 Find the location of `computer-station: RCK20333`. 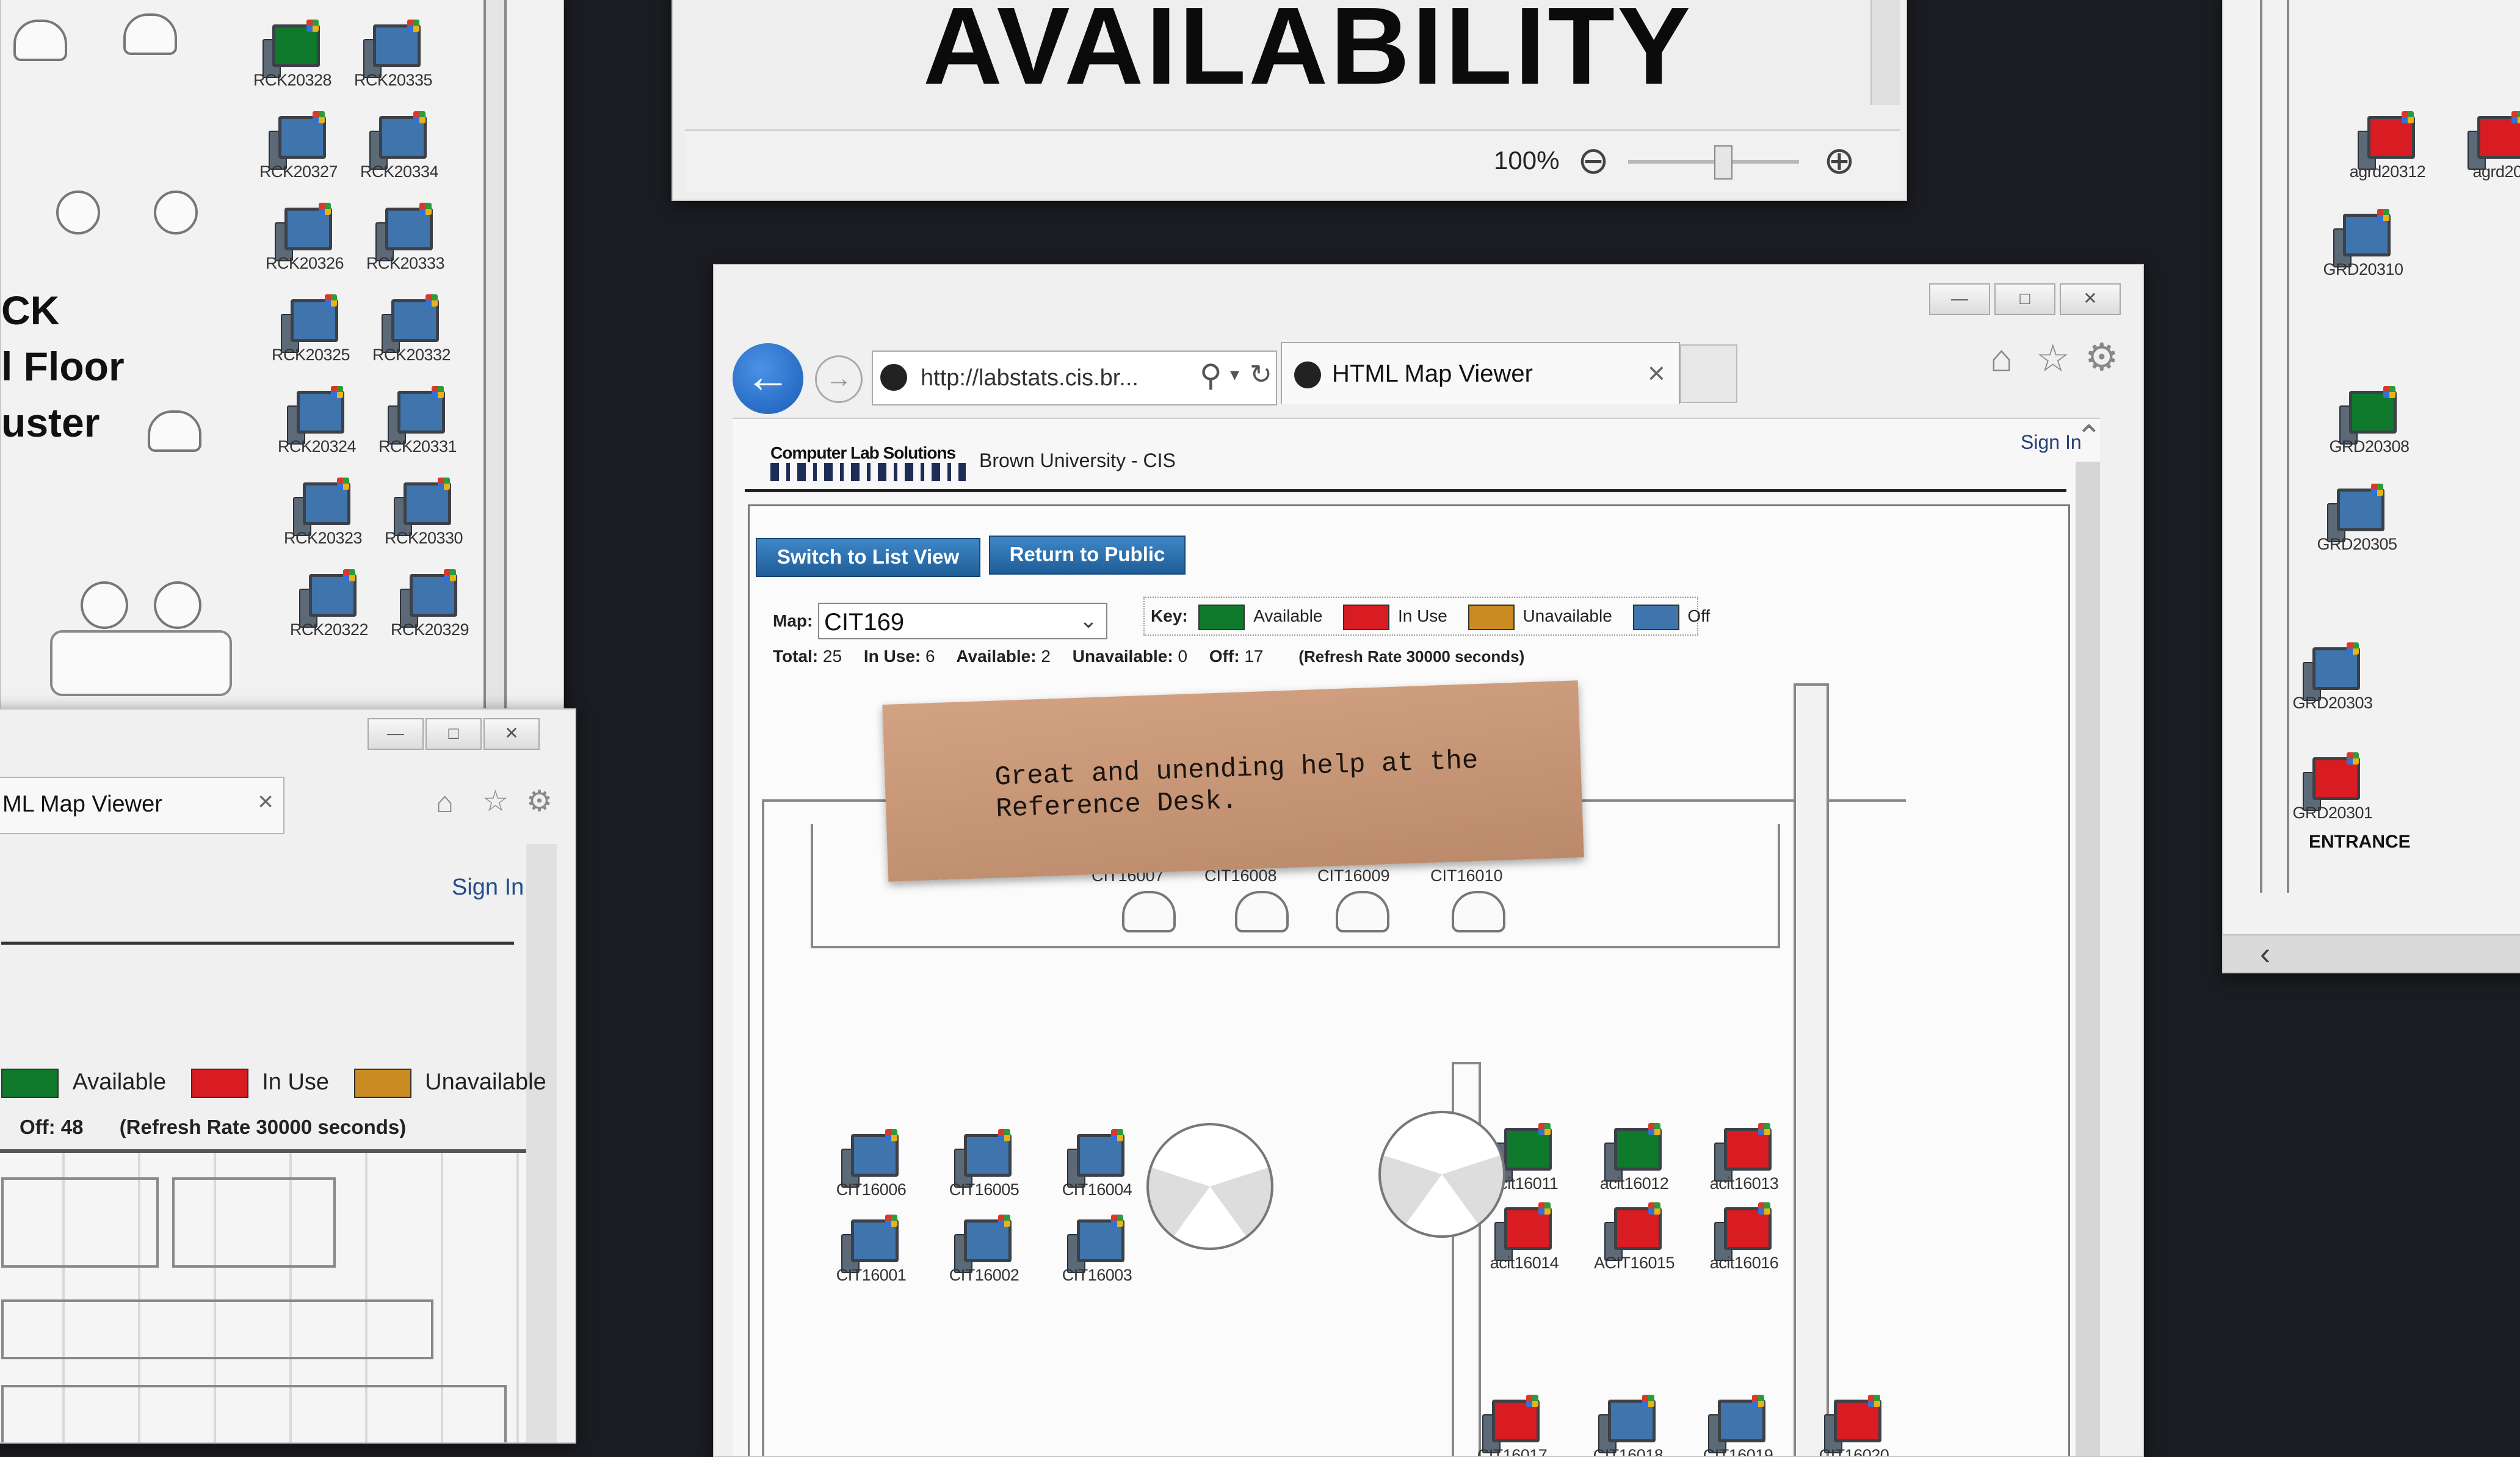

computer-station: RCK20333 is located at coordinates (405, 239).